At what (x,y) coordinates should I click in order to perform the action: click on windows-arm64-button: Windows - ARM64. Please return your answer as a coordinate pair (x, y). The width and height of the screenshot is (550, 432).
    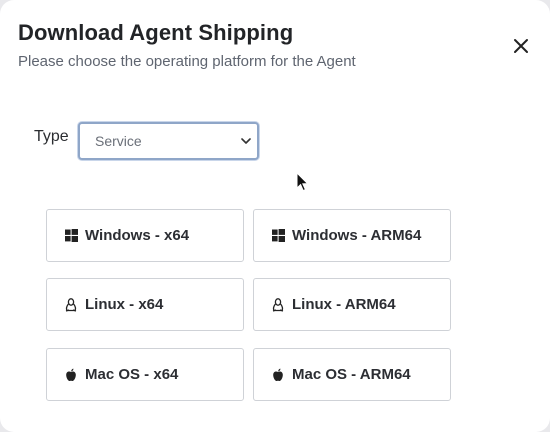
    Looking at the image, I should click on (352, 235).